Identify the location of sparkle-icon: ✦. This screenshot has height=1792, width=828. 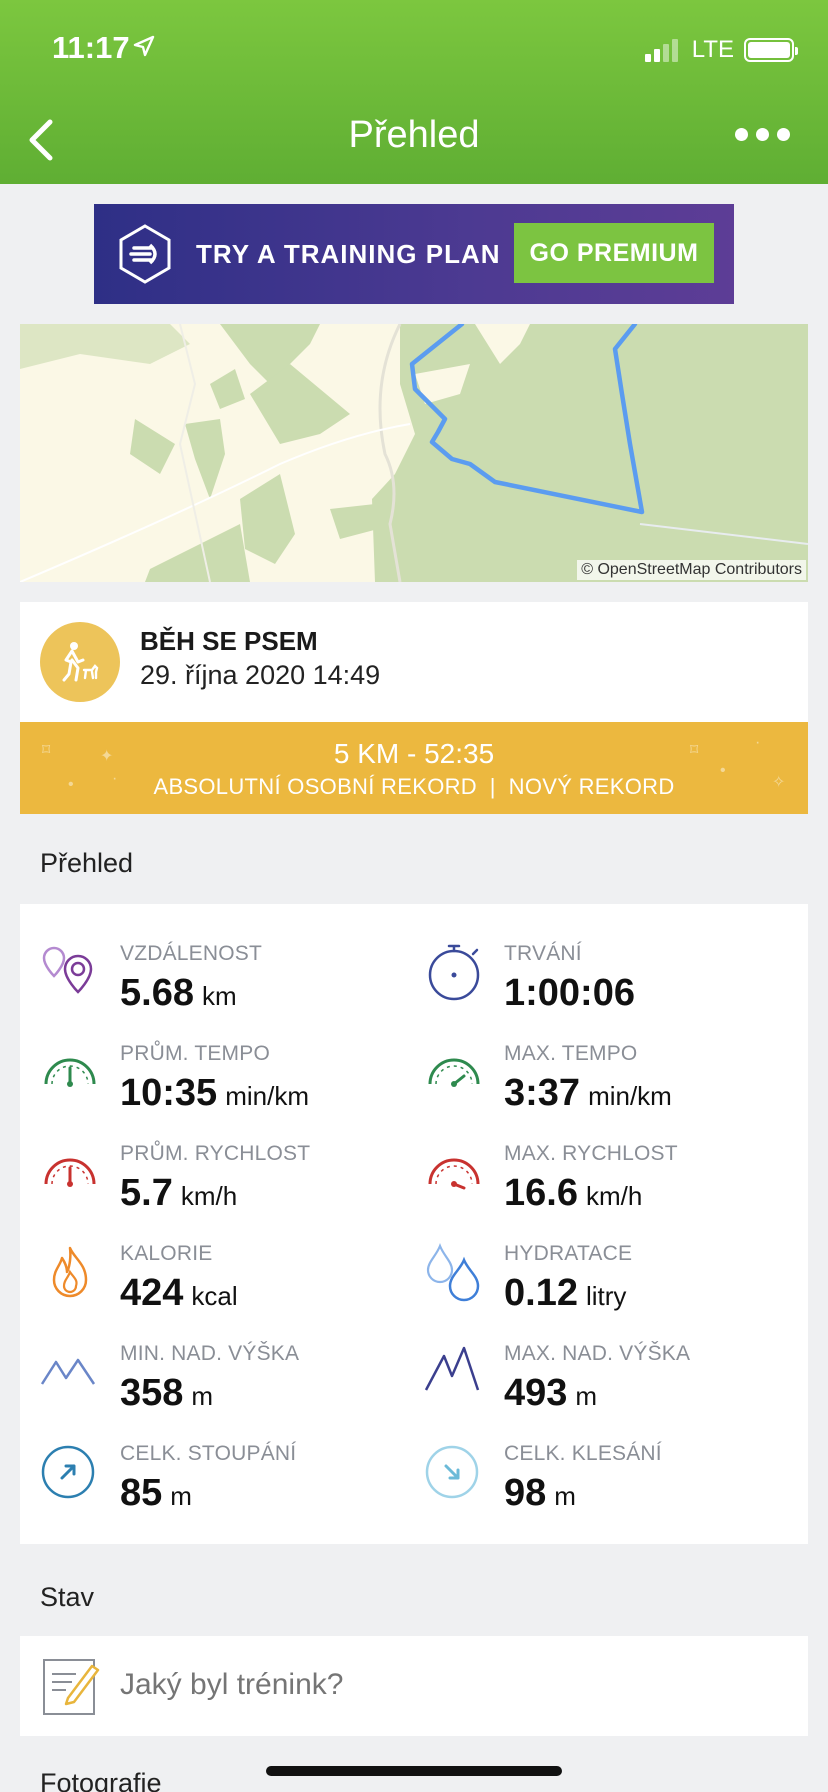
(107, 756).